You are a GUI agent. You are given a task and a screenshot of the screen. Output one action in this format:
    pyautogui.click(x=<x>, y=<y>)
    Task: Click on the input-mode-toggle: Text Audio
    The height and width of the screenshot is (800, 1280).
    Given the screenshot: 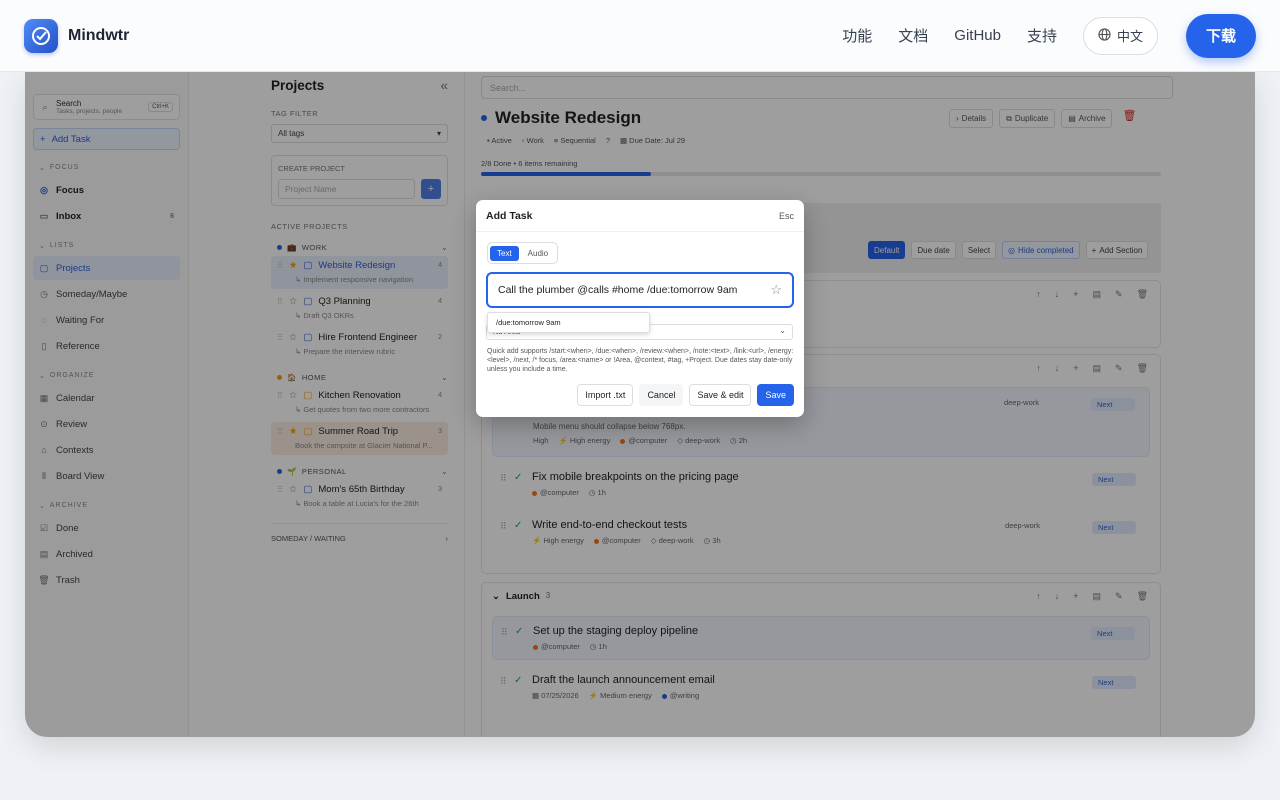 What is the action you would take?
    pyautogui.click(x=523, y=253)
    